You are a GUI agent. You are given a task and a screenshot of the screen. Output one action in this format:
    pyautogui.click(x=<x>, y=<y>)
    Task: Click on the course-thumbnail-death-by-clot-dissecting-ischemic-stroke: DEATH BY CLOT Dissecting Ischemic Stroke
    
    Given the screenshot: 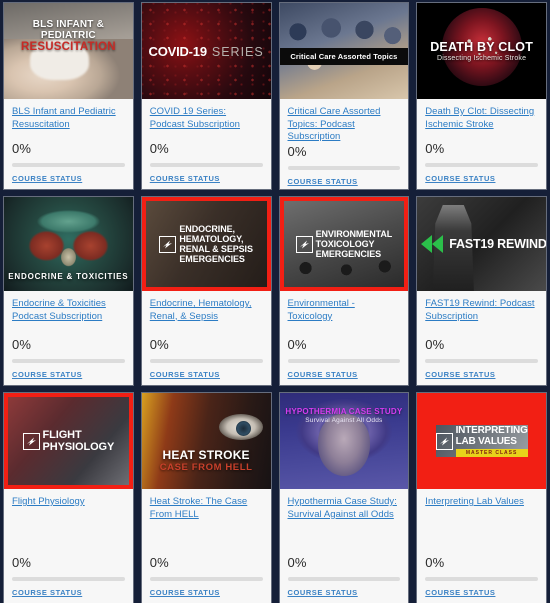 What is the action you would take?
    pyautogui.click(x=481, y=51)
    